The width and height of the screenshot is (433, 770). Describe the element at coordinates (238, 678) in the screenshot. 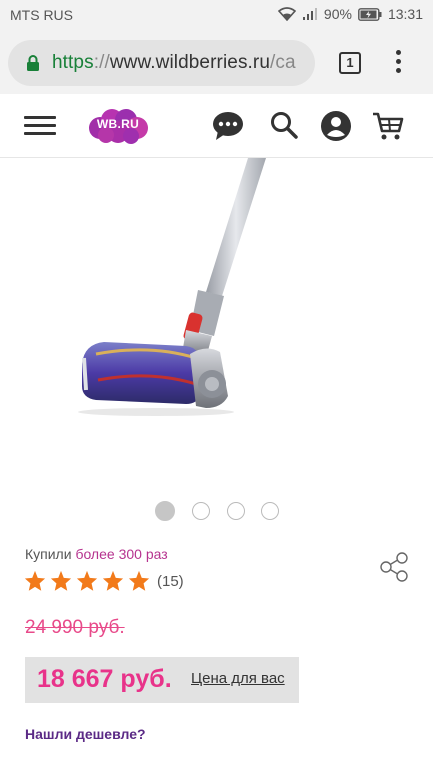

I see `price-for-you-link: Цена для вас` at that location.